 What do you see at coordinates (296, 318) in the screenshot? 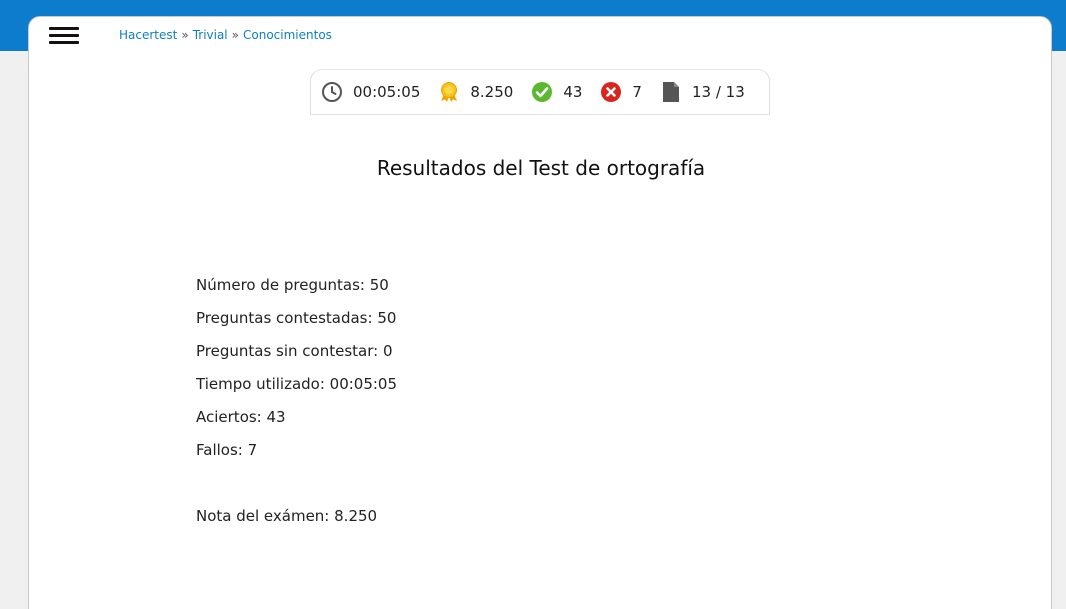
I see `result-answered: Preguntas contestadas: 50` at bounding box center [296, 318].